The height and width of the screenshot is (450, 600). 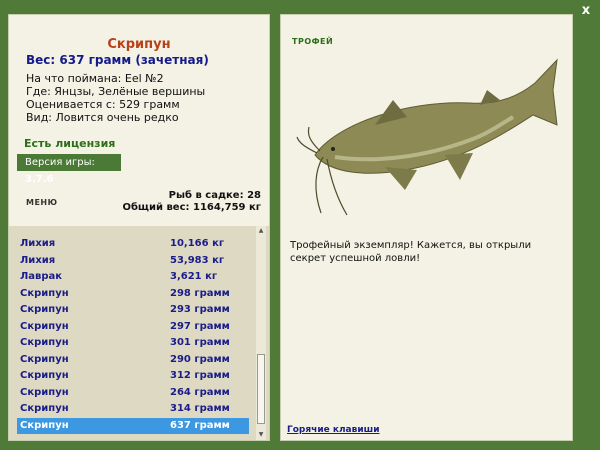 What do you see at coordinates (261, 230) in the screenshot?
I see `arrow-up-icon: ▲` at bounding box center [261, 230].